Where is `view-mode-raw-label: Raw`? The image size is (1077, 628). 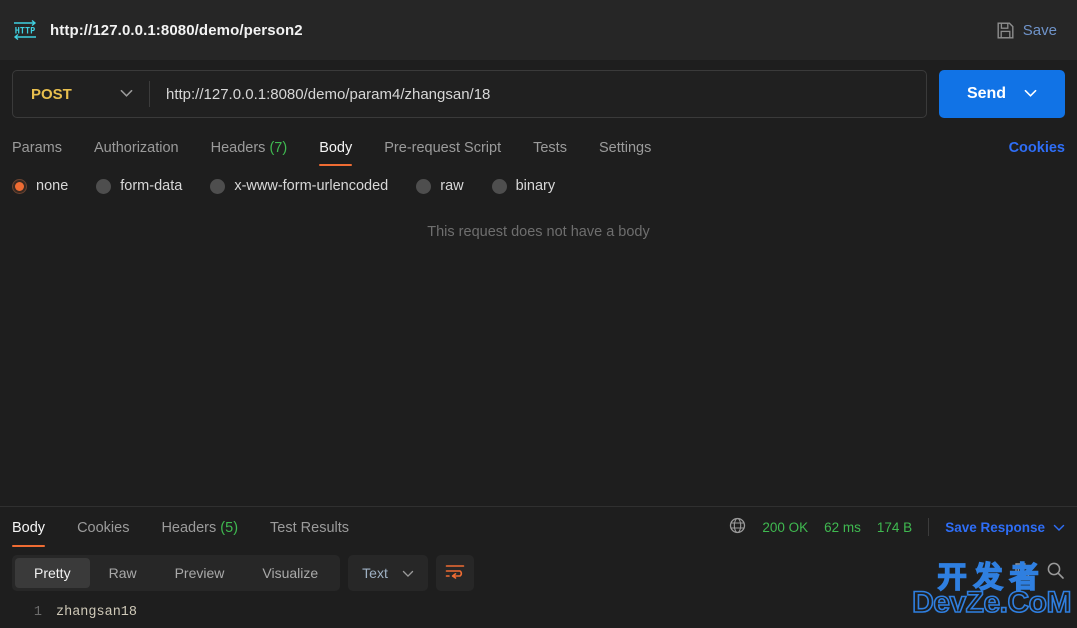 view-mode-raw-label: Raw is located at coordinates (122, 573).